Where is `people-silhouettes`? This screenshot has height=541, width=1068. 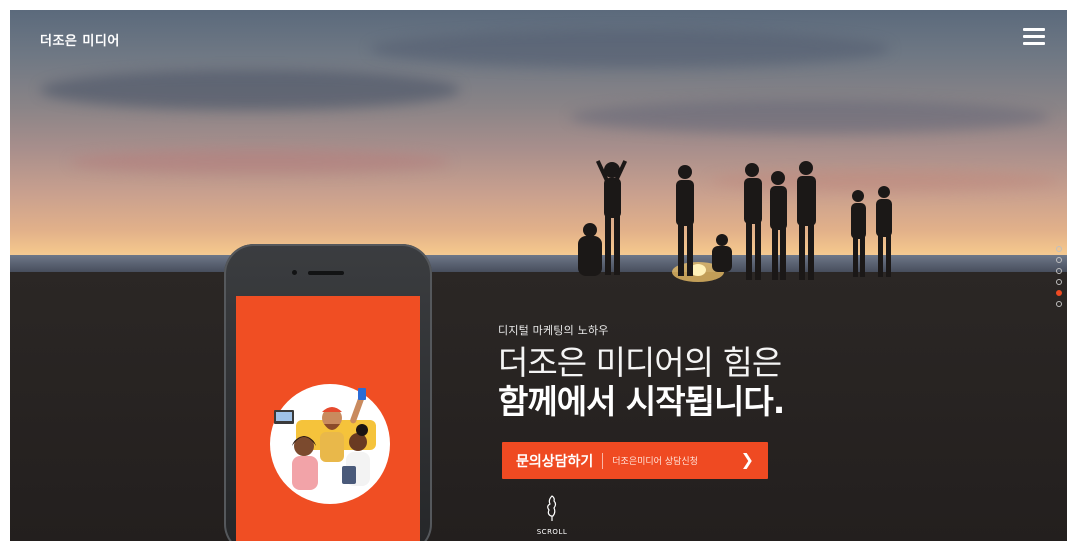 people-silhouettes is located at coordinates (735, 220).